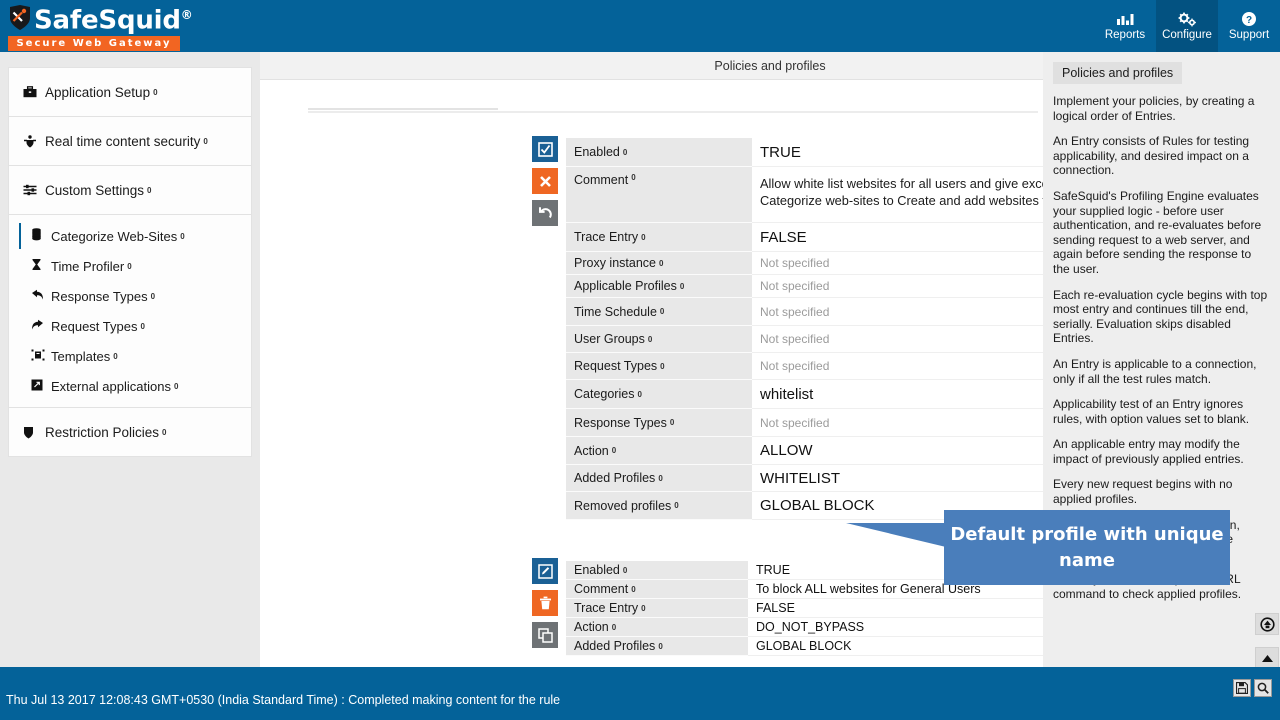  I want to click on entry1-action-buttons, so click(545, 184).